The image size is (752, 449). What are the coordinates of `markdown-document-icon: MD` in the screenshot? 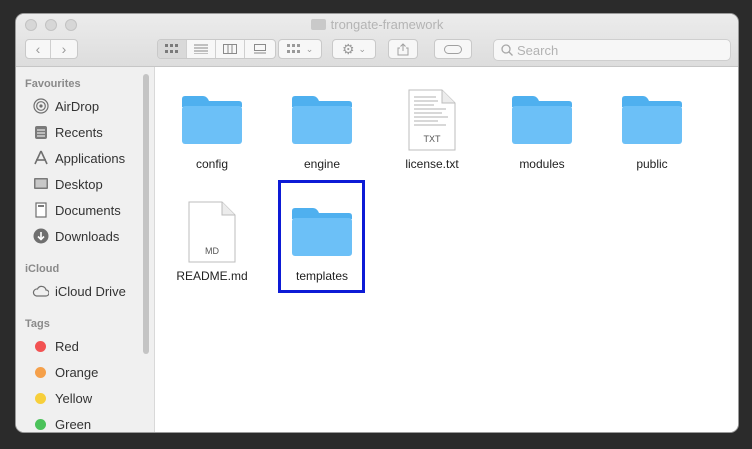 It's located at (212, 232).